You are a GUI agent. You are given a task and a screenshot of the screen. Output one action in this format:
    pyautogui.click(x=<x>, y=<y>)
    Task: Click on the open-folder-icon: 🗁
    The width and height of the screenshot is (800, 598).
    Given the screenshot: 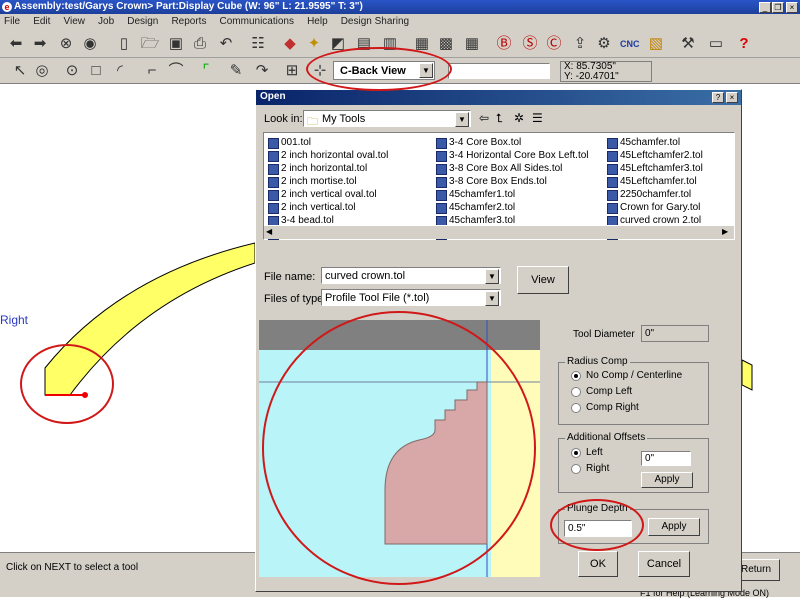 What is the action you would take?
    pyautogui.click(x=150, y=44)
    